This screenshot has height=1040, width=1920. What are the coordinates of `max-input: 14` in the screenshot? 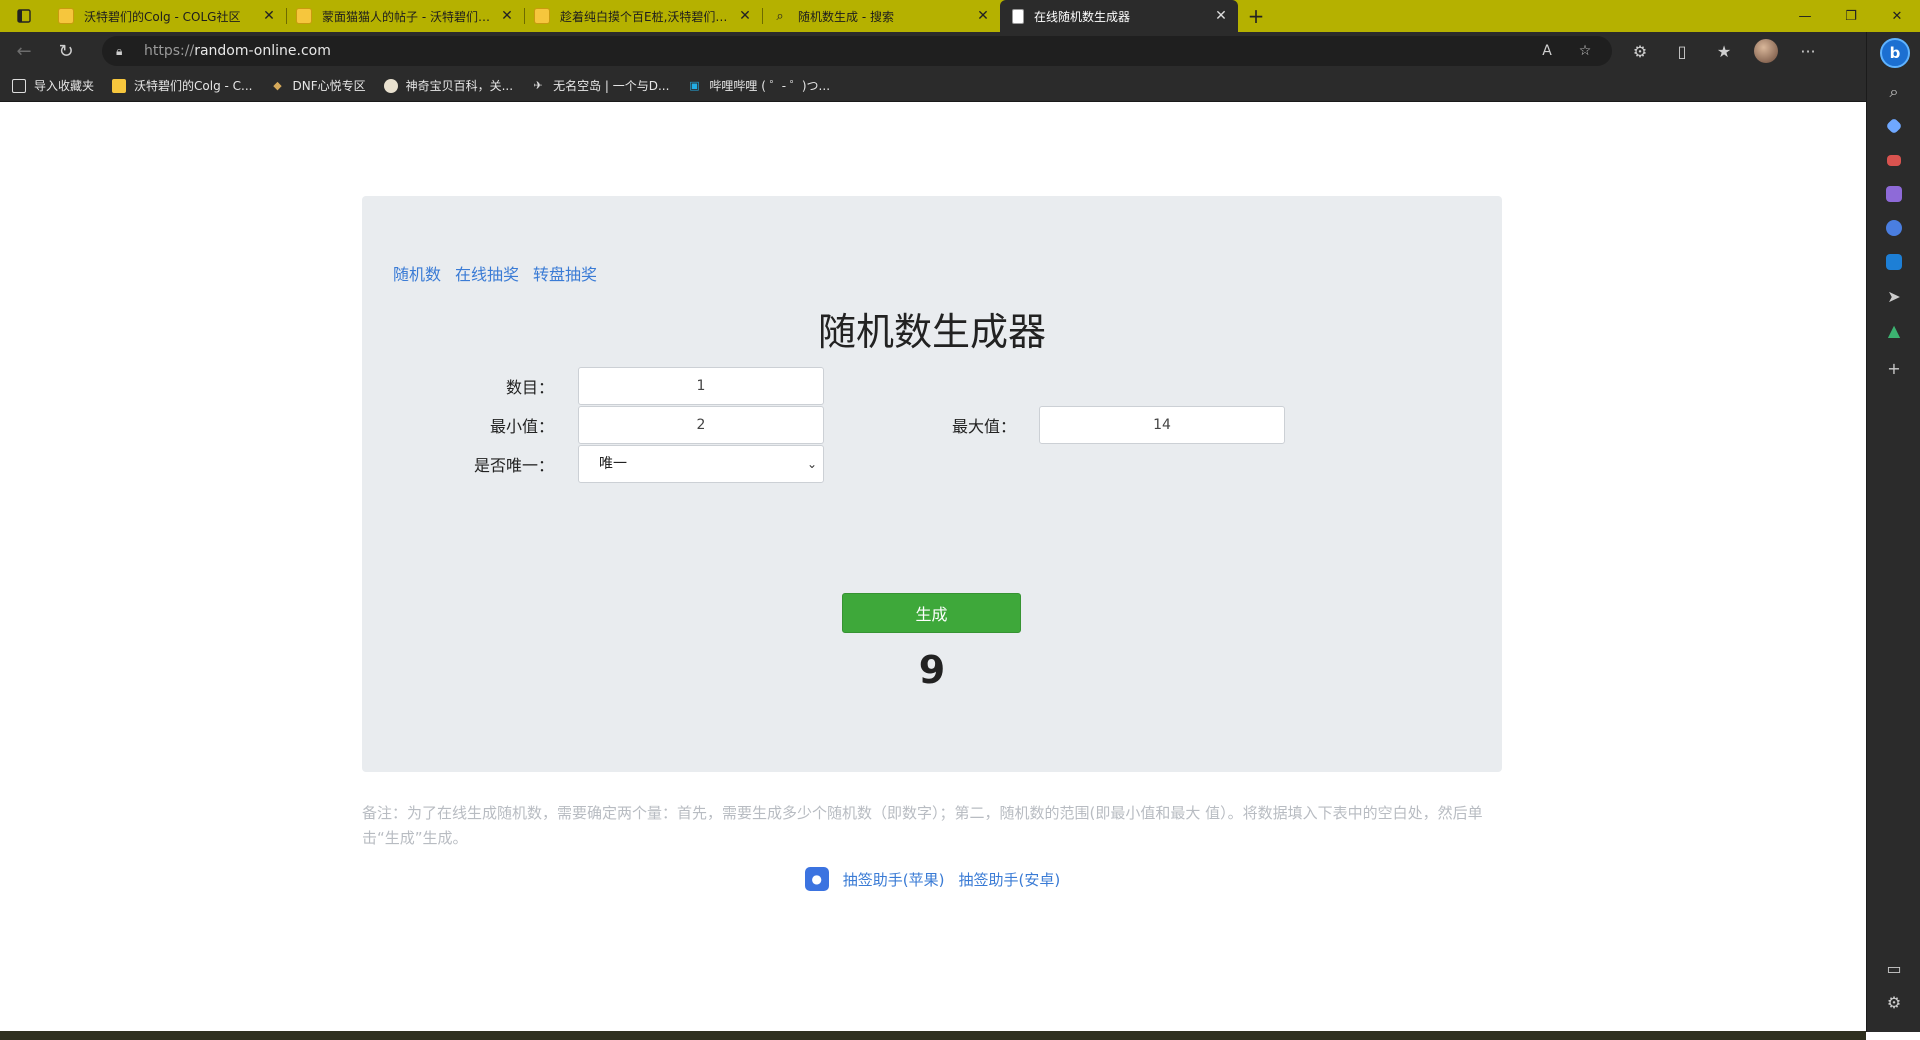 It's located at (1162, 425).